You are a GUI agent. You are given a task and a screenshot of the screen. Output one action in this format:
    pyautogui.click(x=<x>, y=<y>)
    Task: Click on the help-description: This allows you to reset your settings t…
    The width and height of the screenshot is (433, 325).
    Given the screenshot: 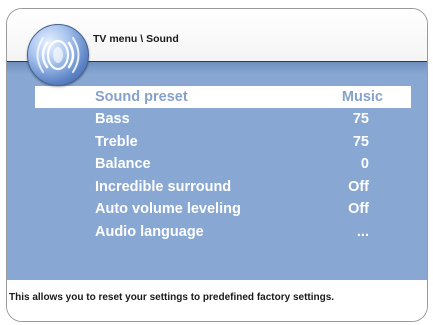 What is the action you would take?
    pyautogui.click(x=217, y=300)
    